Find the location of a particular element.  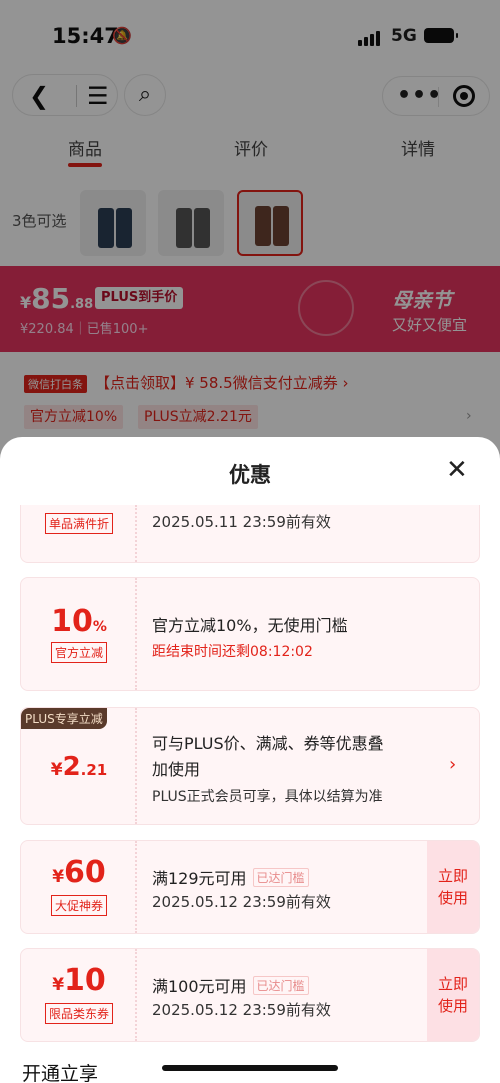

coupon-validity: 2025.05.11 23:59前有效 is located at coordinates (241, 522).